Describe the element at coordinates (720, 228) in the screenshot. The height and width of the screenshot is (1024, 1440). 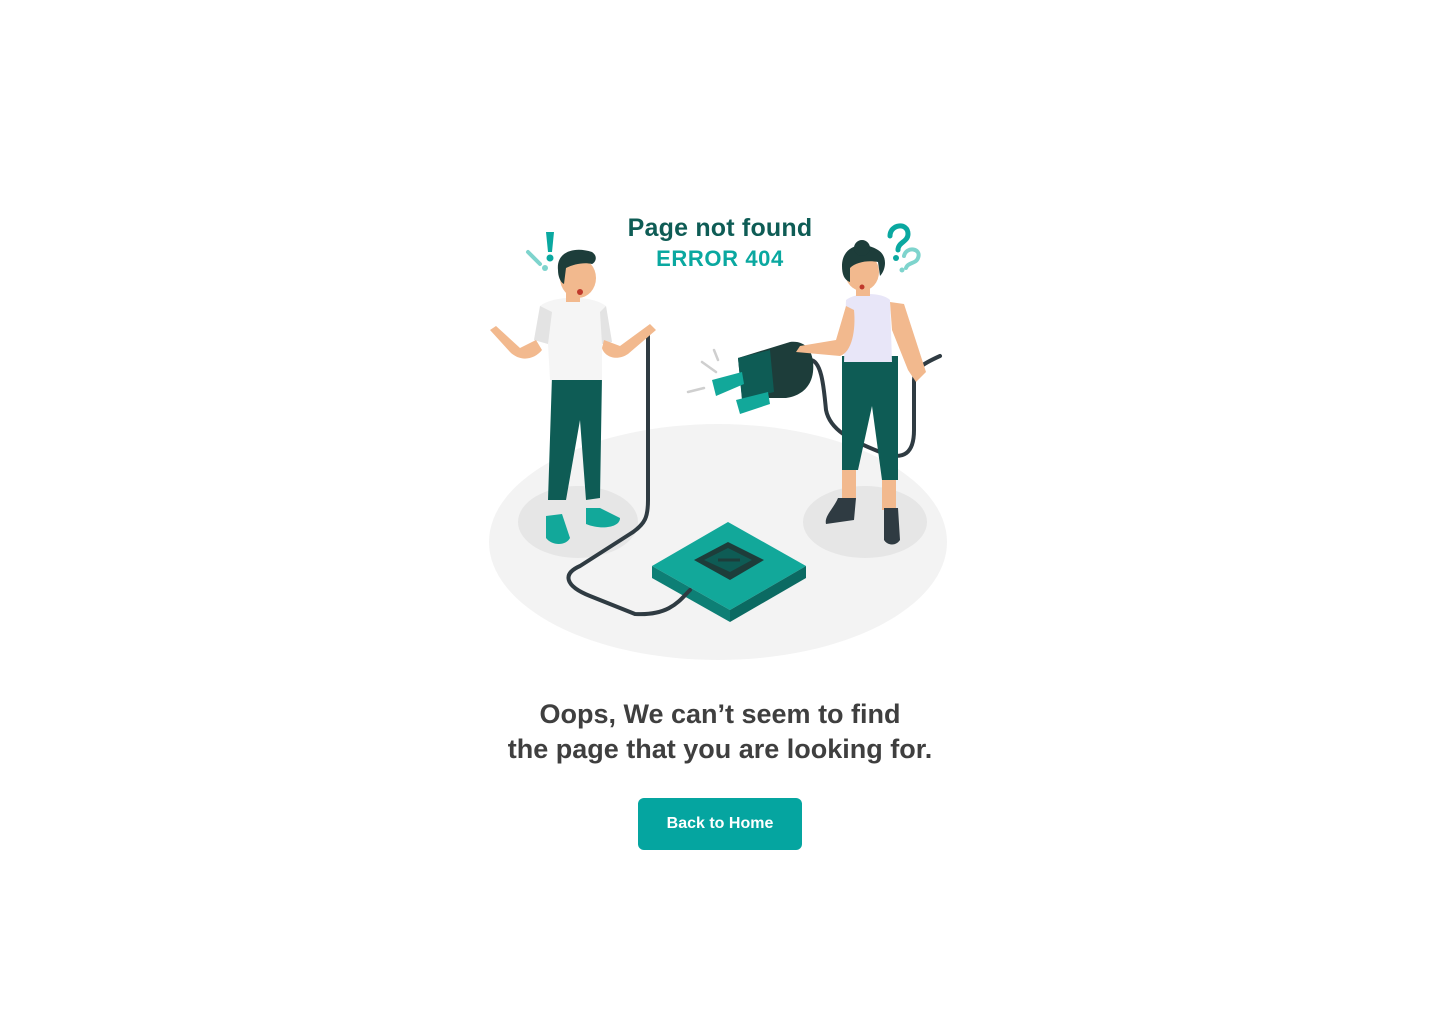
I see `illustration-title: Page not found` at that location.